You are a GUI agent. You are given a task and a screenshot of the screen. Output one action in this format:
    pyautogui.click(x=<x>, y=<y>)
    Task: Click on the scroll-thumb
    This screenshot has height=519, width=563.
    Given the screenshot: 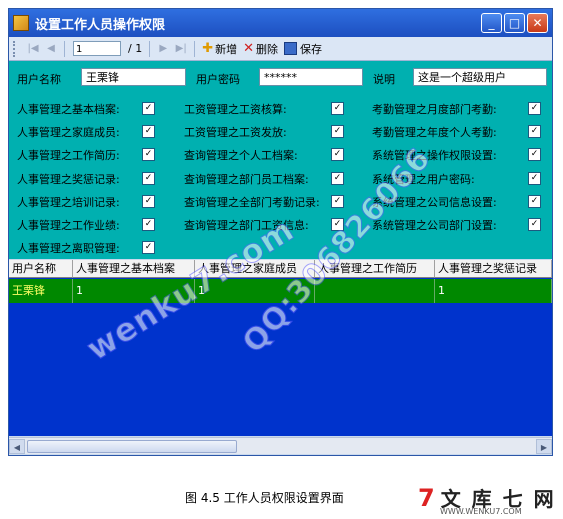 What is the action you would take?
    pyautogui.click(x=132, y=446)
    